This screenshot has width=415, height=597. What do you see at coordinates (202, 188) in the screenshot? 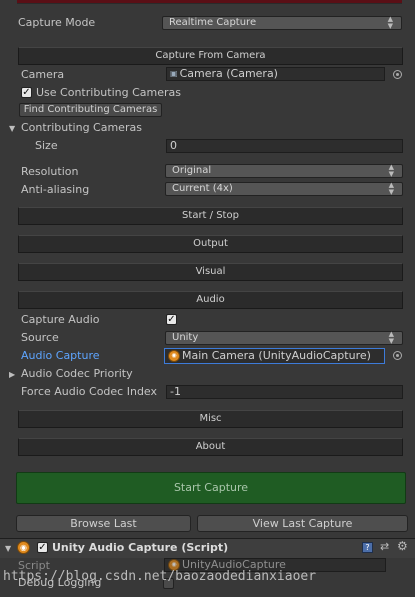
I see `anti-aliasing-value: Current (4x)` at bounding box center [202, 188].